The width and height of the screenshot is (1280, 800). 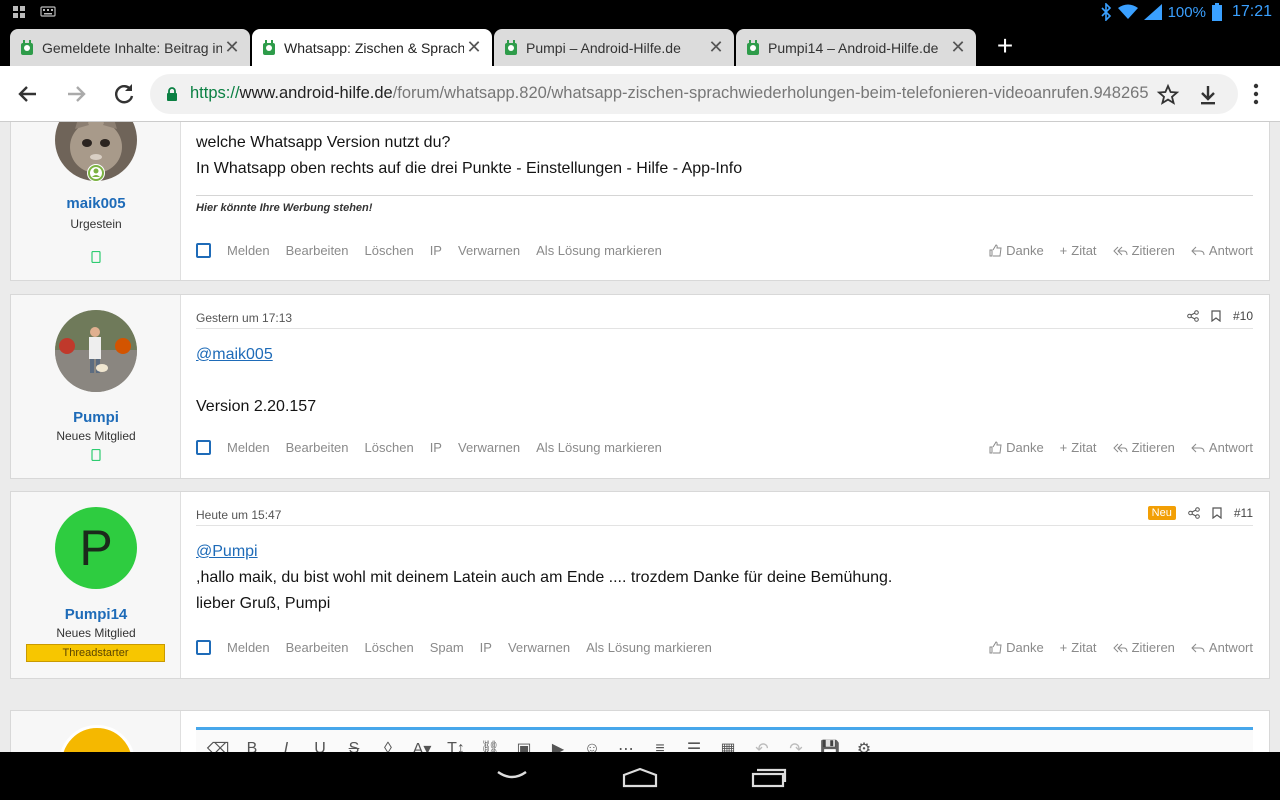 I want to click on more-icon: ⋯, so click(x=626, y=746).